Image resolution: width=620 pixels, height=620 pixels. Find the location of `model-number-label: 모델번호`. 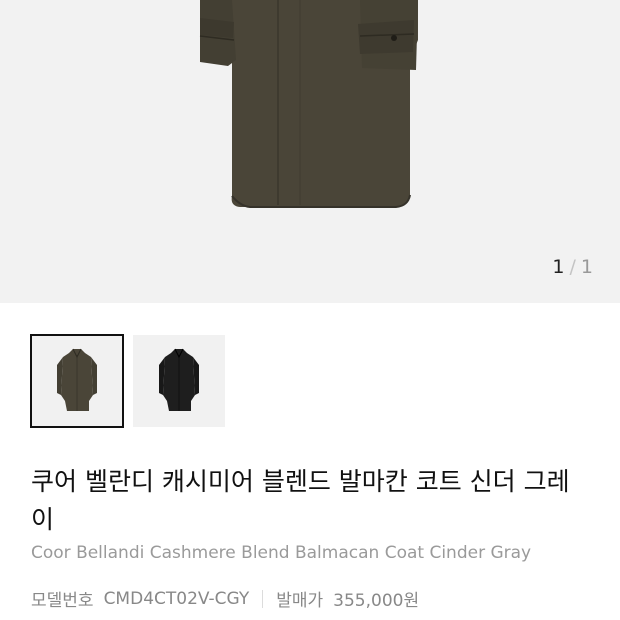

model-number-label: 모델번호 is located at coordinates (62, 601).